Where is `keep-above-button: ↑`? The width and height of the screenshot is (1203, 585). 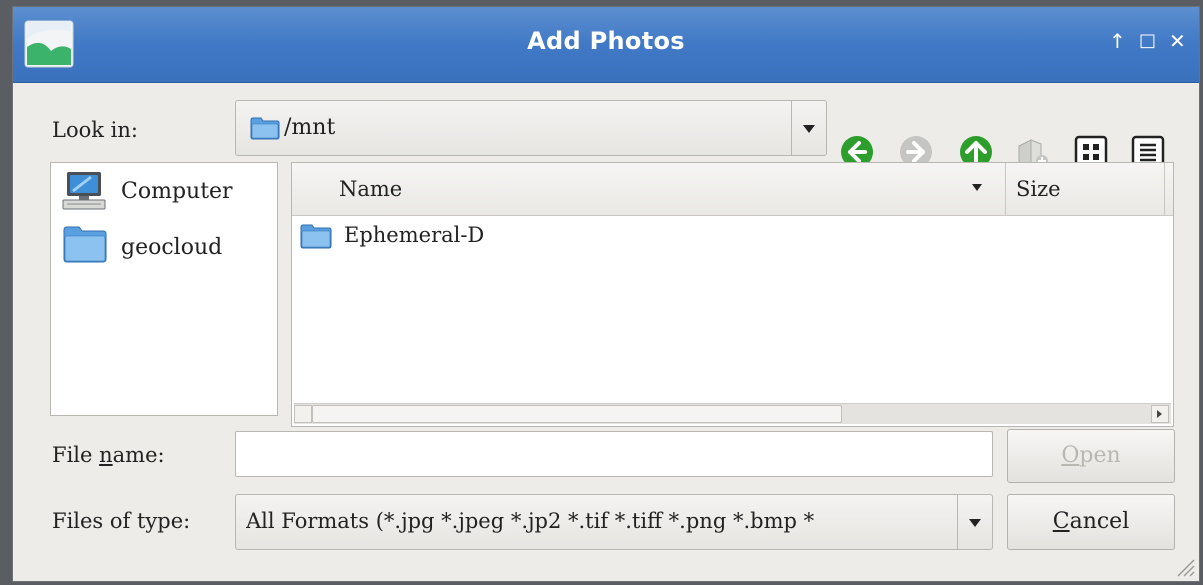 keep-above-button: ↑ is located at coordinates (1117, 41).